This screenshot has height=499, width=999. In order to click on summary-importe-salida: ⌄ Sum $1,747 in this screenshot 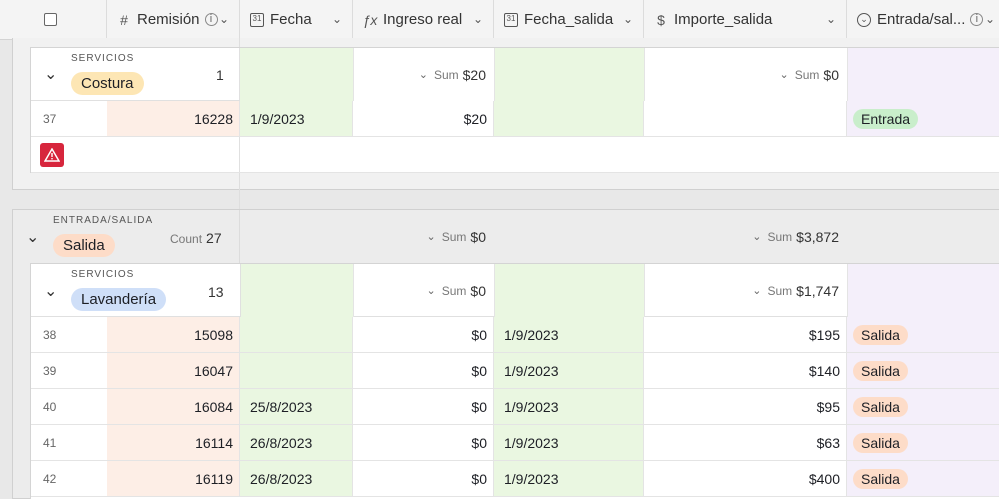, I will do `click(745, 290)`.